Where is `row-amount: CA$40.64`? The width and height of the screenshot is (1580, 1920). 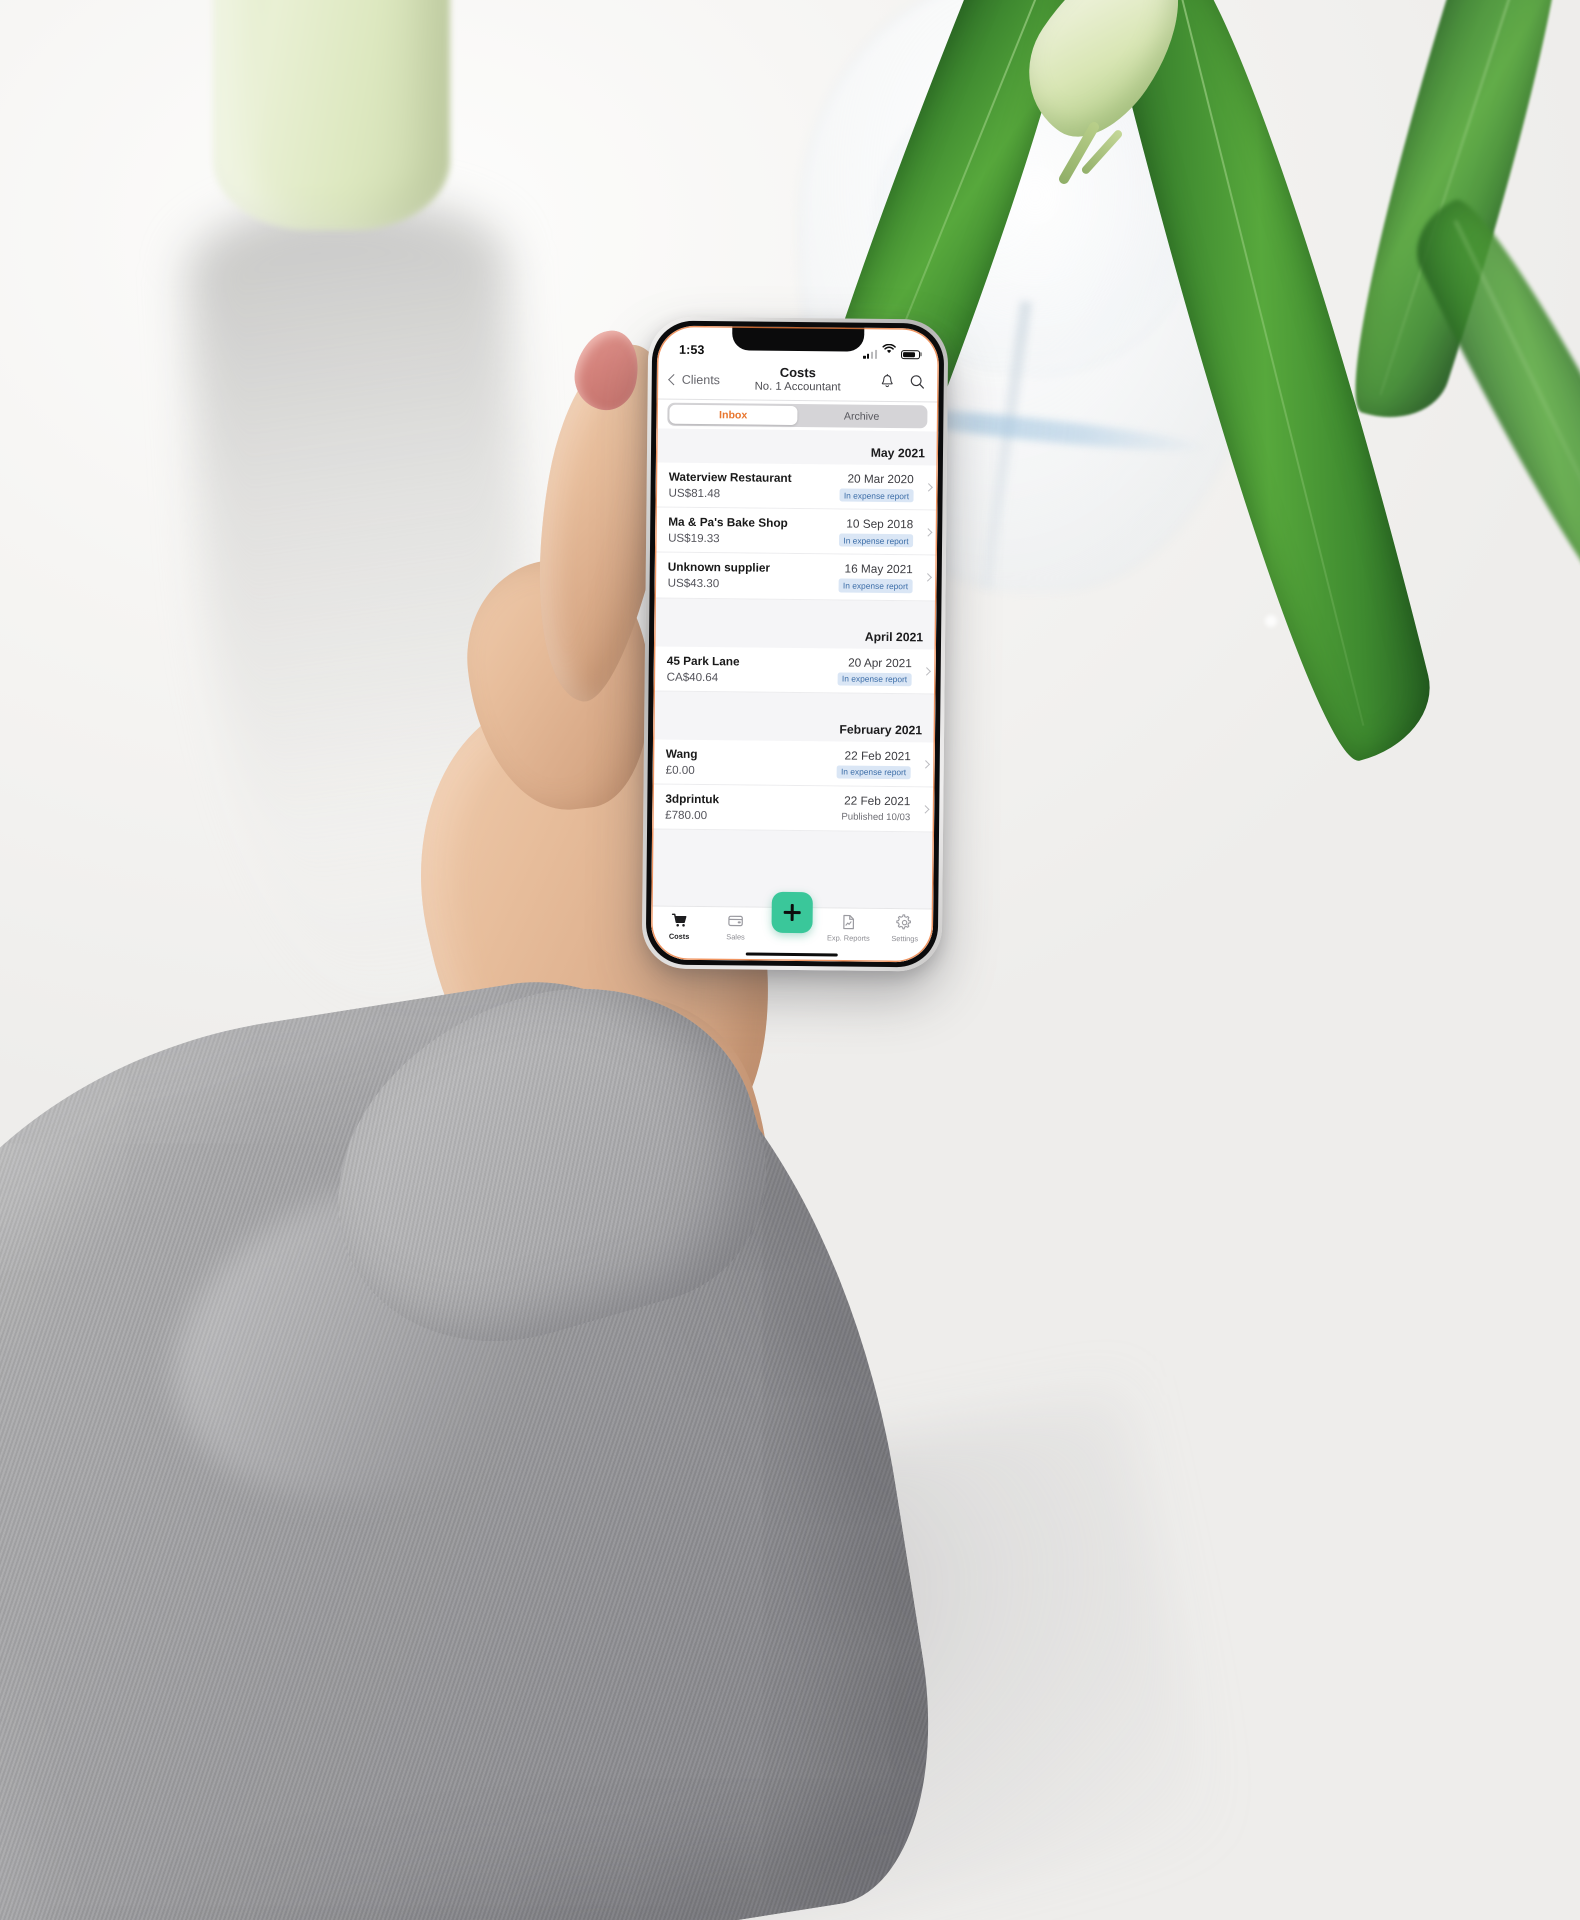 row-amount: CA$40.64 is located at coordinates (692, 677).